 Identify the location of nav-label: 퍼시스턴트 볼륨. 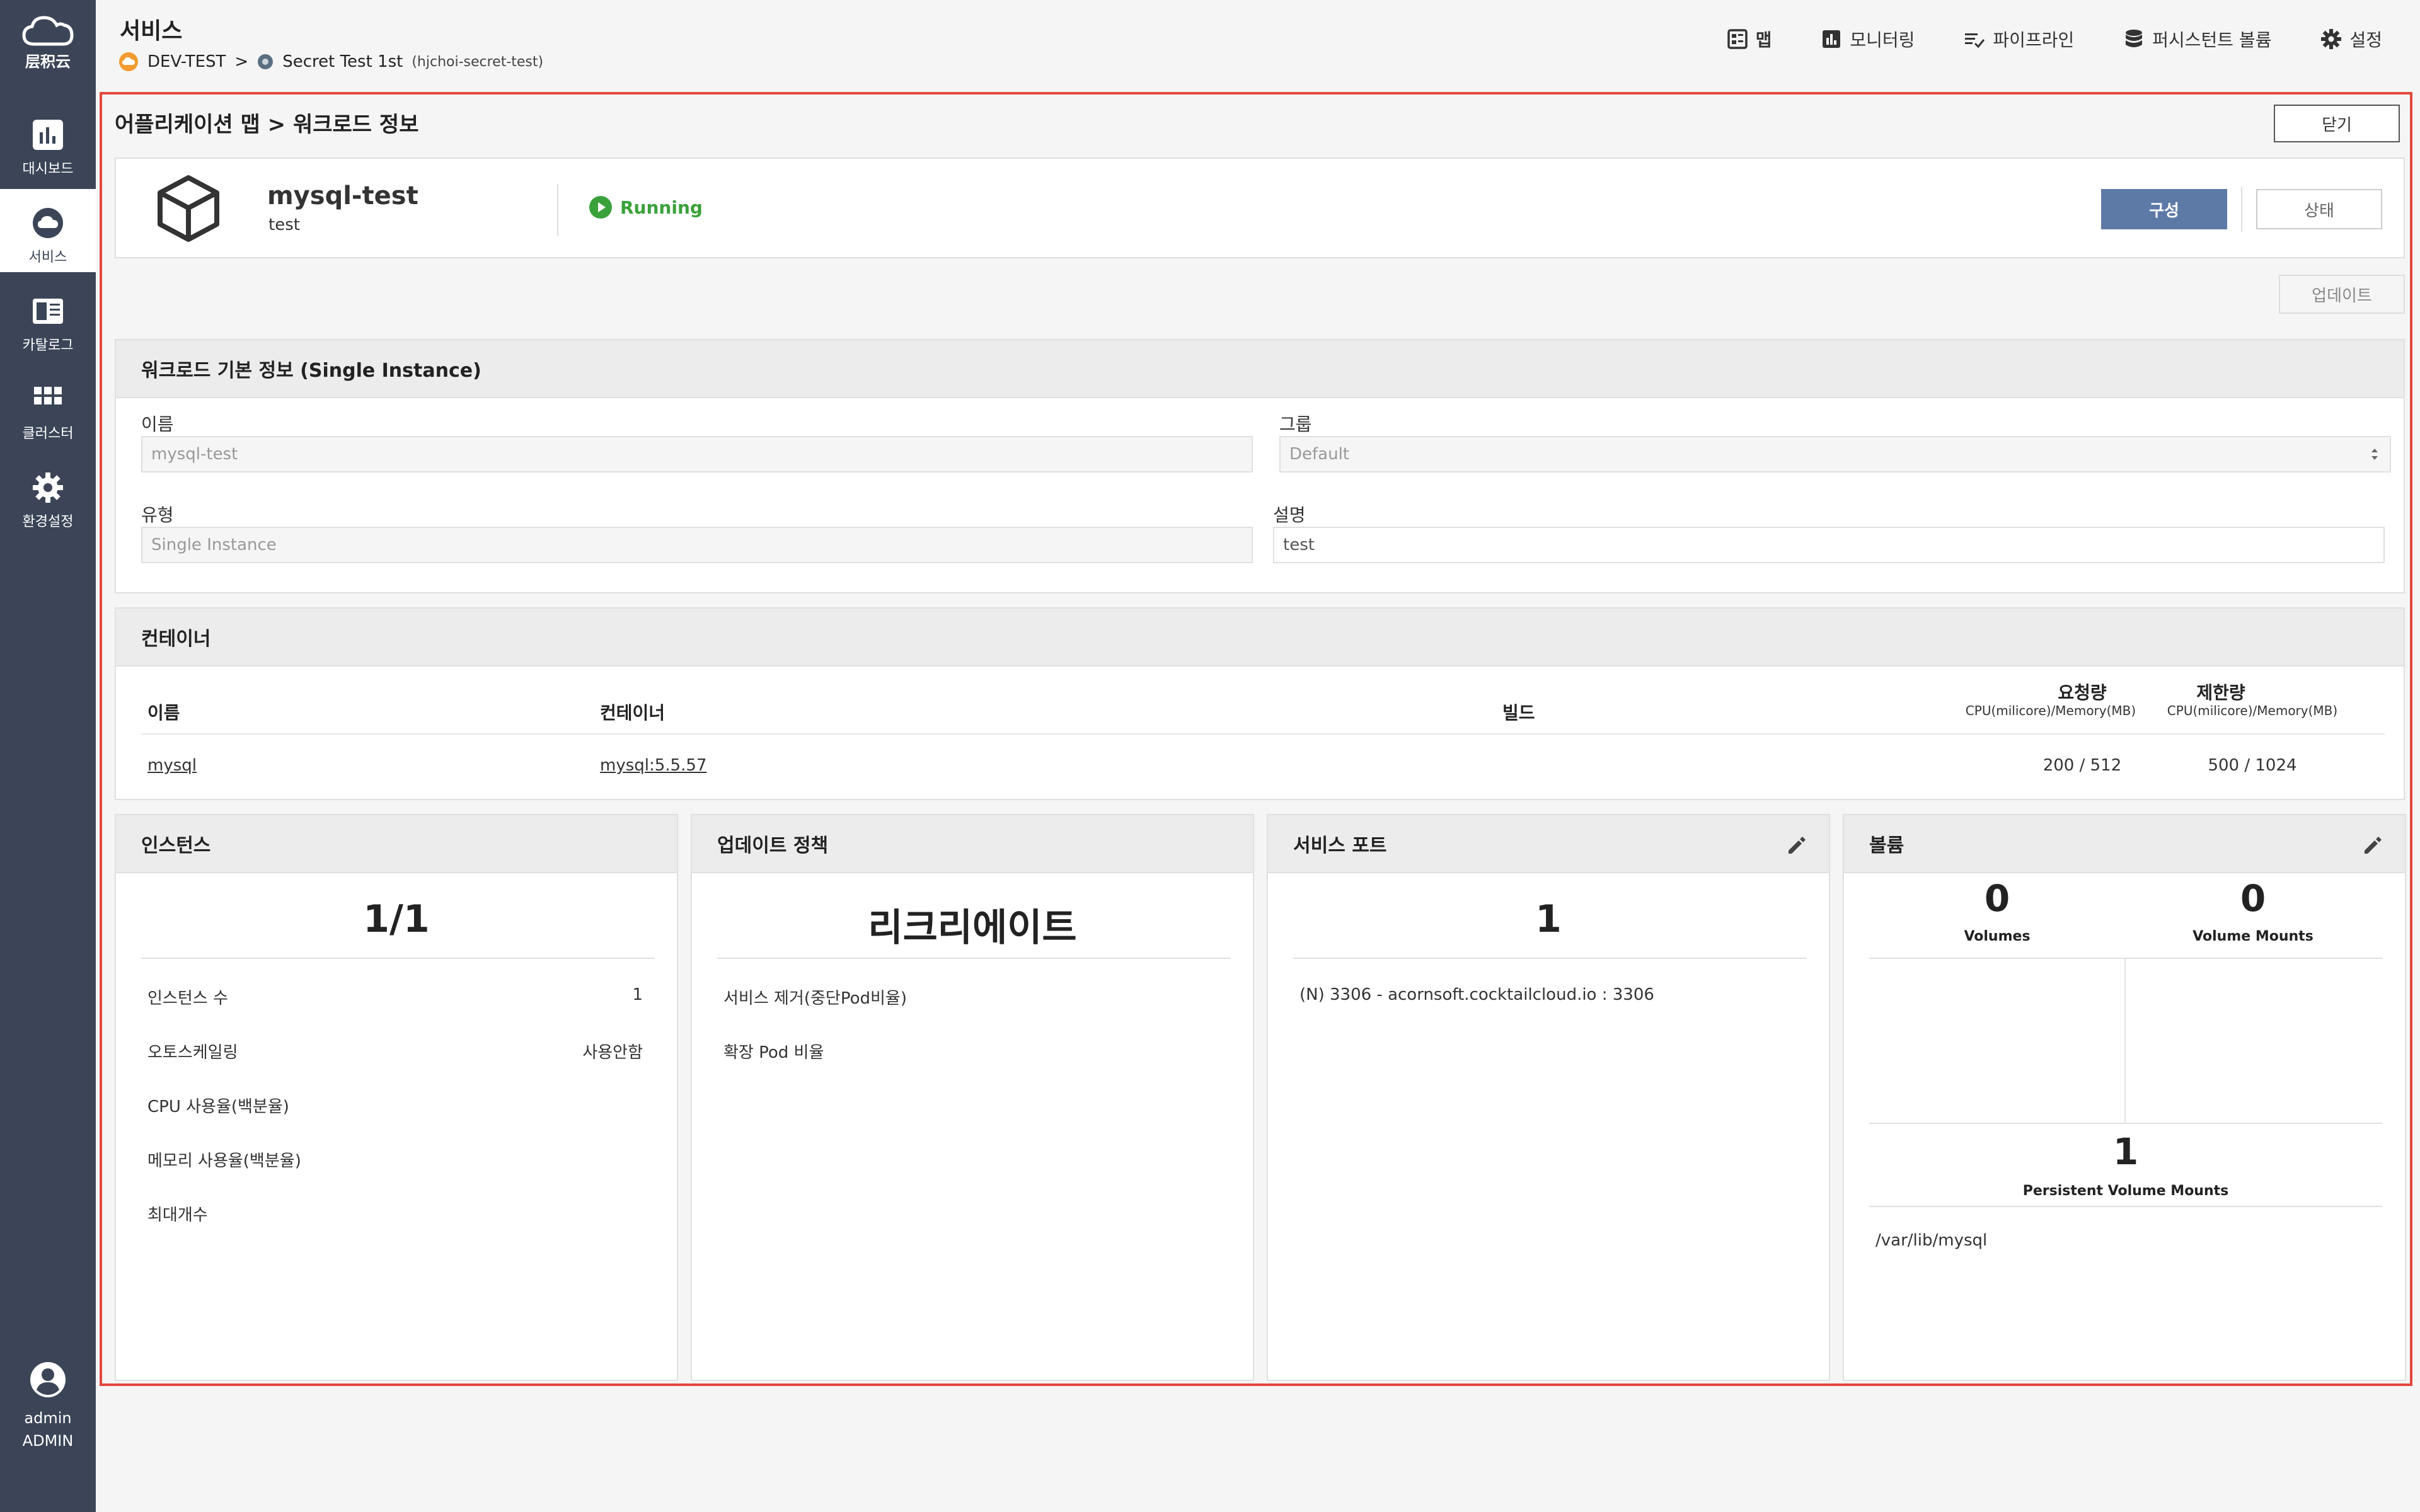
(2212, 40).